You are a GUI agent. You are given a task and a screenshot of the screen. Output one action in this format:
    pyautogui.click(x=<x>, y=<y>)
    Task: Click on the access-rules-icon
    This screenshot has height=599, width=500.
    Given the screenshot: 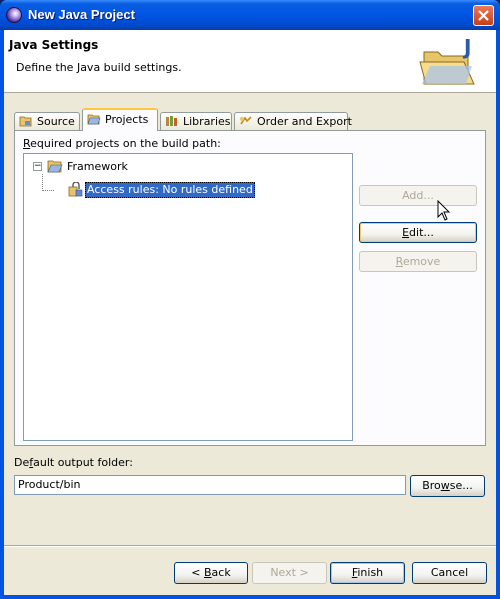 What is the action you would take?
    pyautogui.click(x=75, y=189)
    